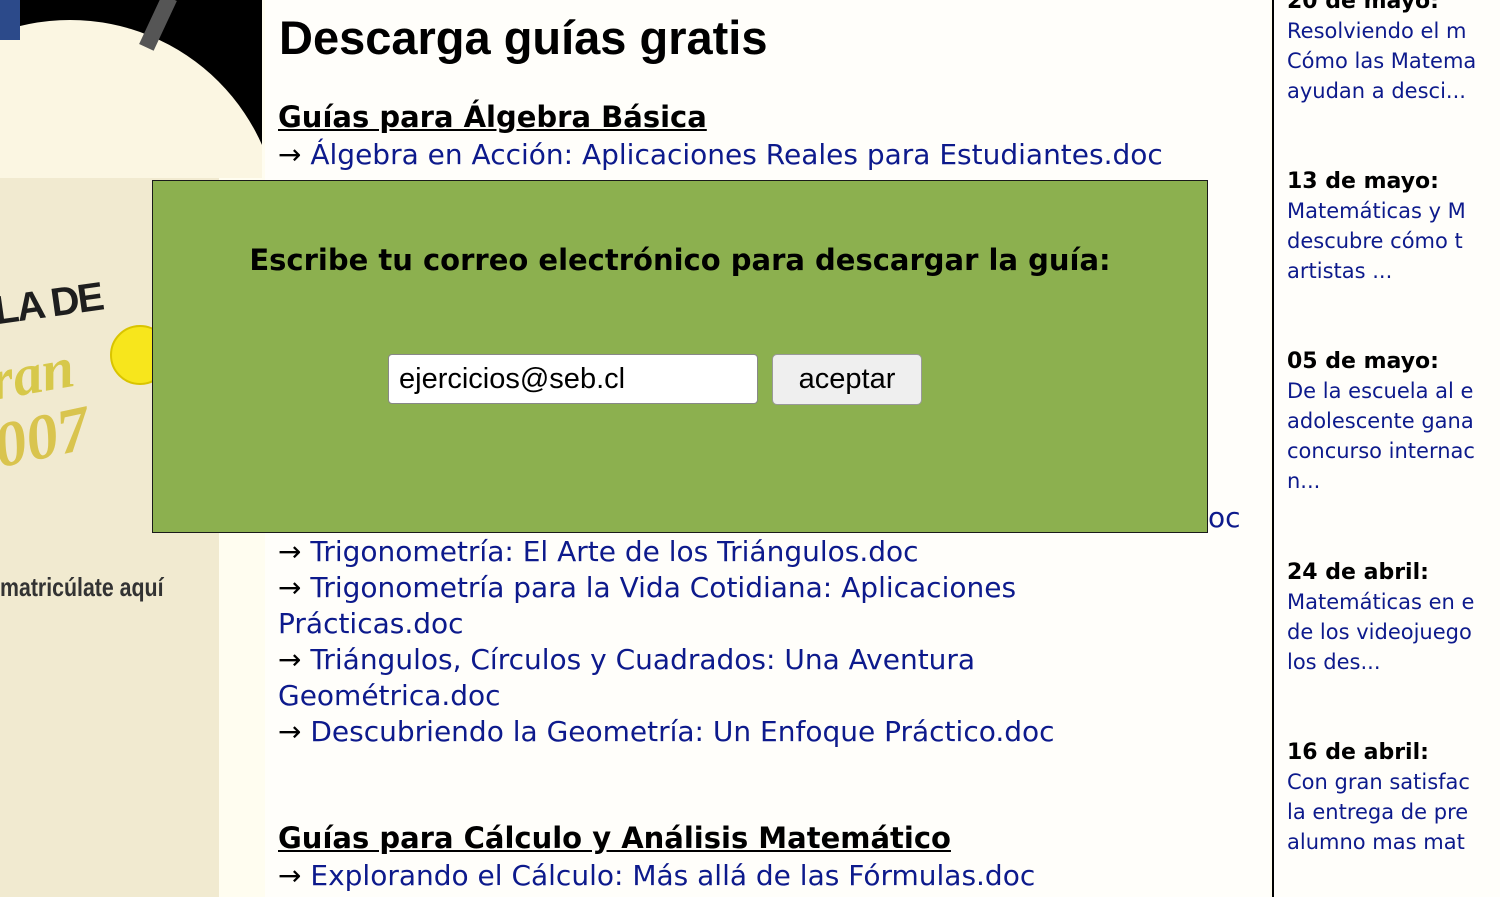 Image resolution: width=1500 pixels, height=897 pixels. I want to click on news-date: 20 de mayo:, so click(1363, 7).